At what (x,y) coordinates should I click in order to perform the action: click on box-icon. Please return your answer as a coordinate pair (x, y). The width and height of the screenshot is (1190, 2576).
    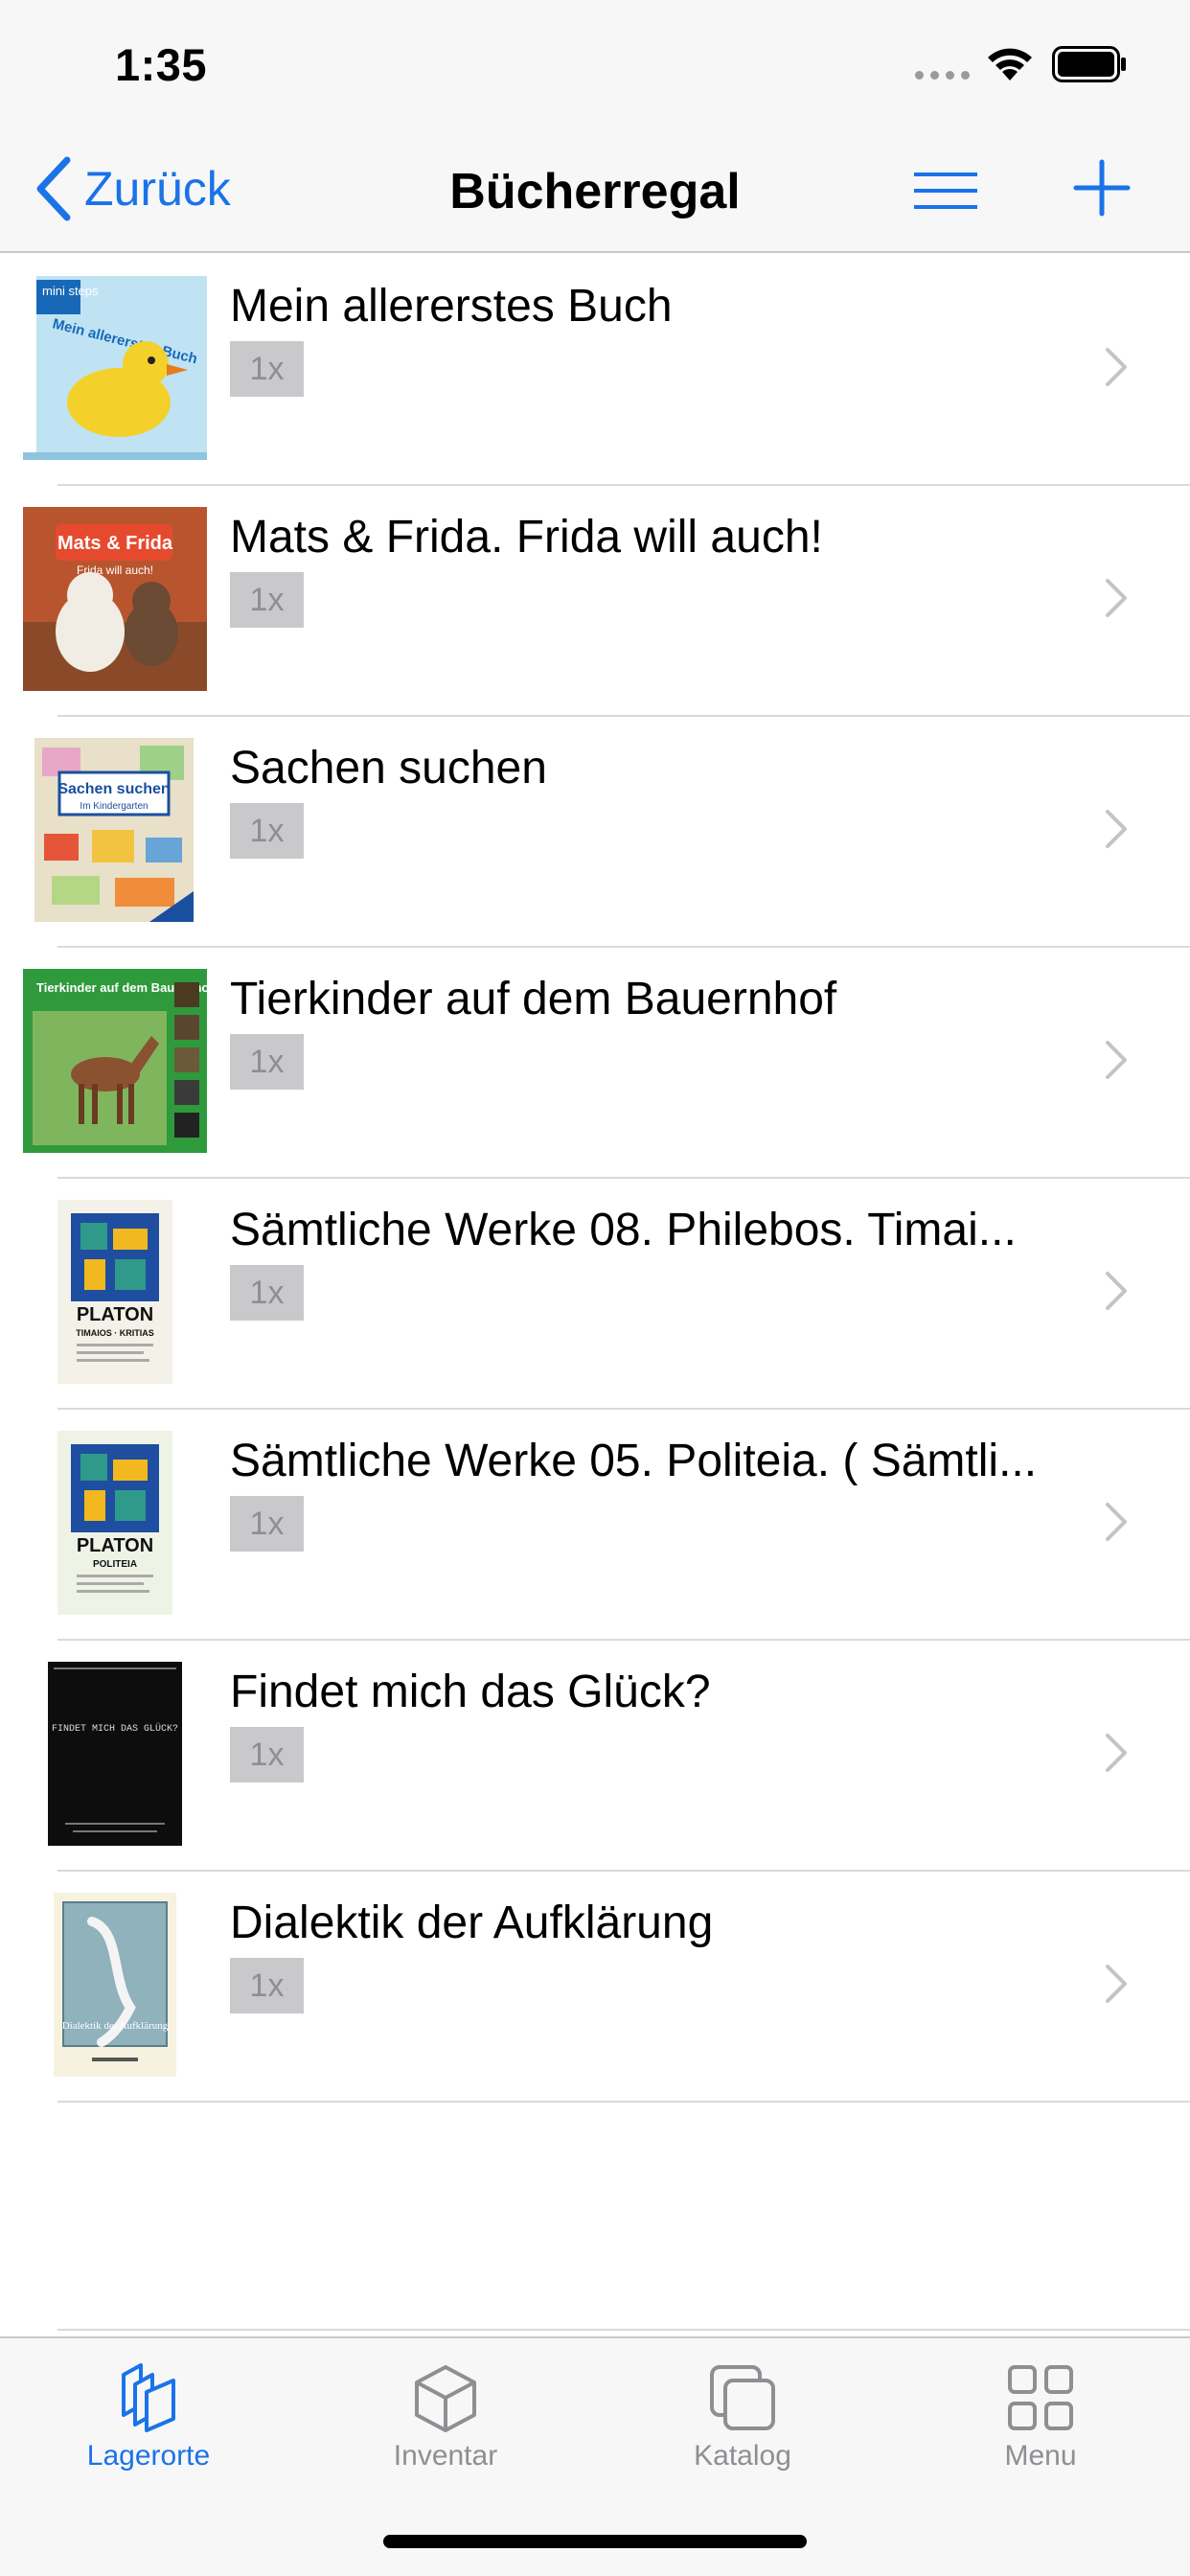
    Looking at the image, I should click on (445, 2398).